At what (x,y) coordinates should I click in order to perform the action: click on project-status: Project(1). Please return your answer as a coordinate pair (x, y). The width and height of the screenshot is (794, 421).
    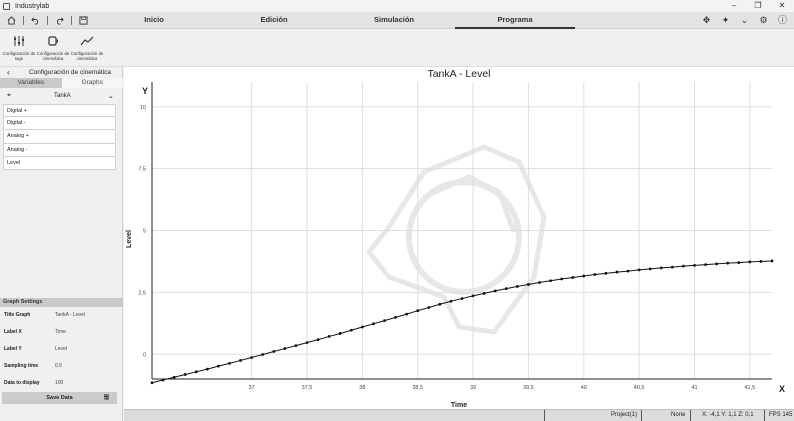
    Looking at the image, I should click on (624, 415).